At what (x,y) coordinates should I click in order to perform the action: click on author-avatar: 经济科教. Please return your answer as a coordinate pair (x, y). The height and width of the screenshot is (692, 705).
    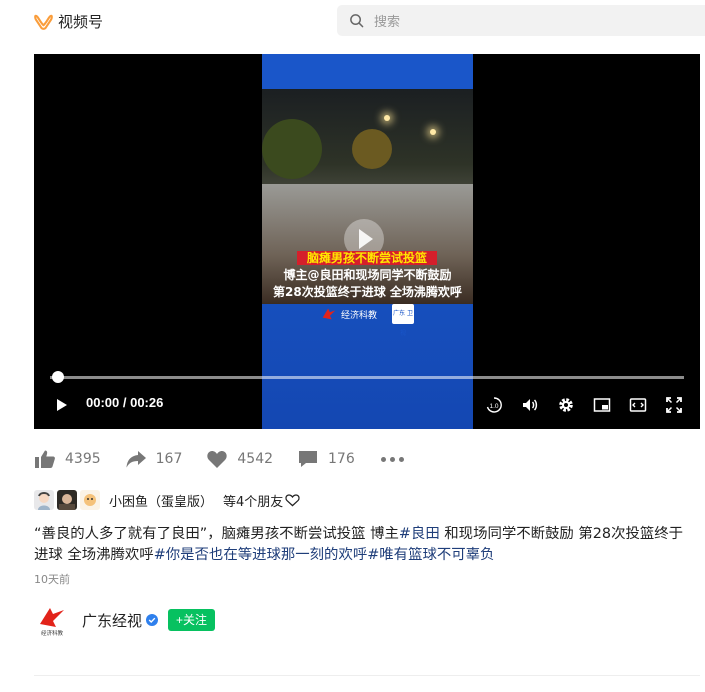
    Looking at the image, I should click on (52, 620).